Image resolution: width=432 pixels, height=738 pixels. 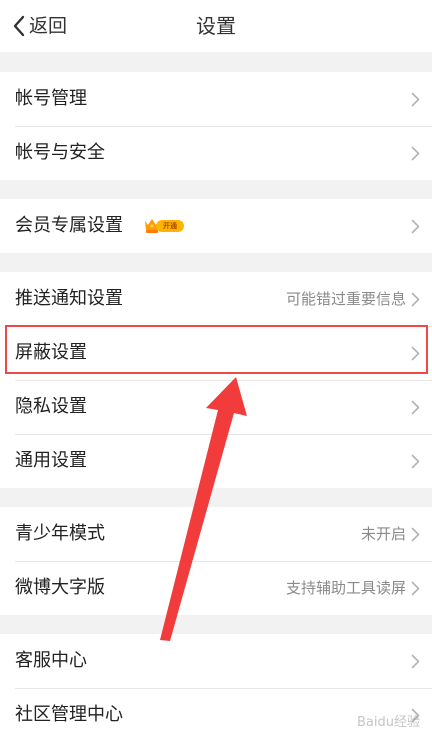 I want to click on settings-item-customer-service: 客服中心, so click(x=216, y=661).